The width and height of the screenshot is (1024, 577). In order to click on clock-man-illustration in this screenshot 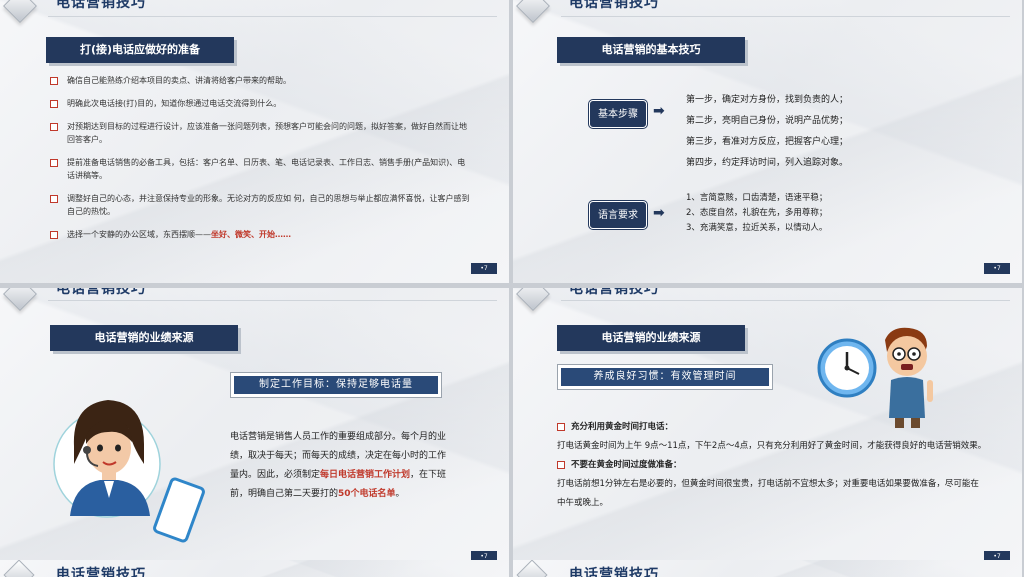, I will do `click(875, 377)`.